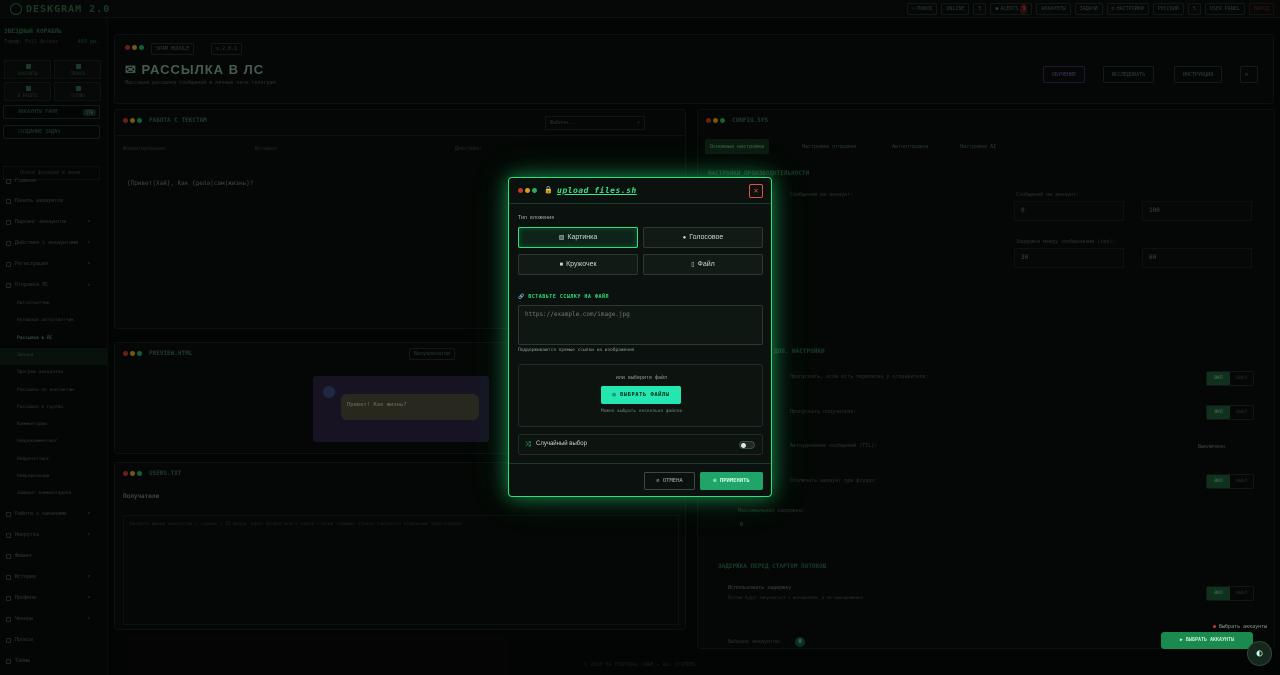 This screenshot has width=1280, height=675. Describe the element at coordinates (536, 218) in the screenshot. I see `attachment-type-label: Тип вложения` at that location.